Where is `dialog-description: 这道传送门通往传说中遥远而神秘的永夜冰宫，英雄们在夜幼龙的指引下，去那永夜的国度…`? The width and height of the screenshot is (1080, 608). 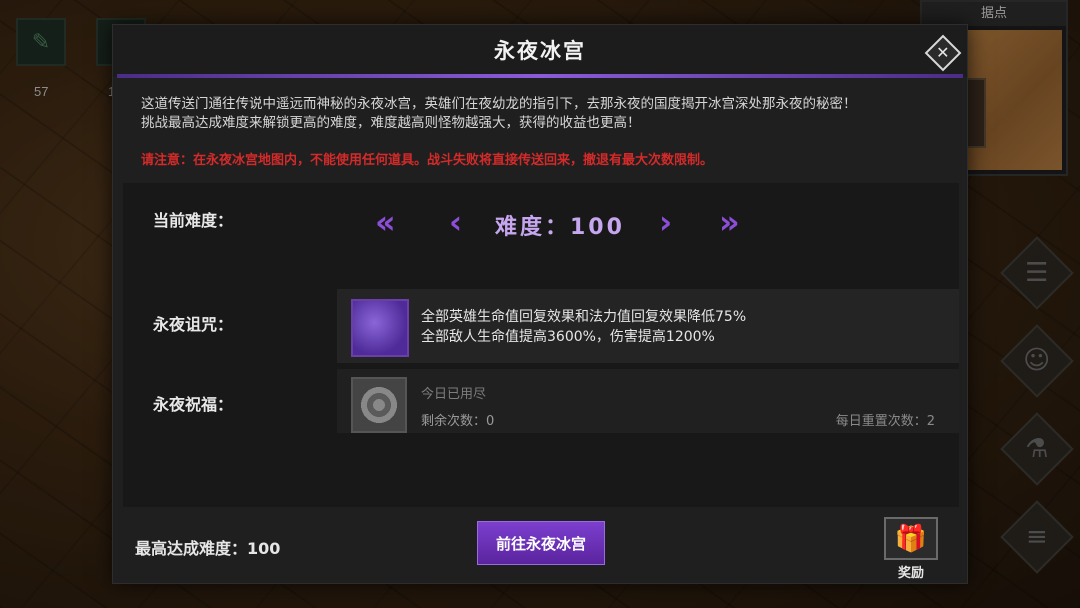 dialog-description: 这道传送门通往传说中遥远而神秘的永夜冰宫，英雄们在夜幼龙的指引下，去那永夜的国度… is located at coordinates (551, 114).